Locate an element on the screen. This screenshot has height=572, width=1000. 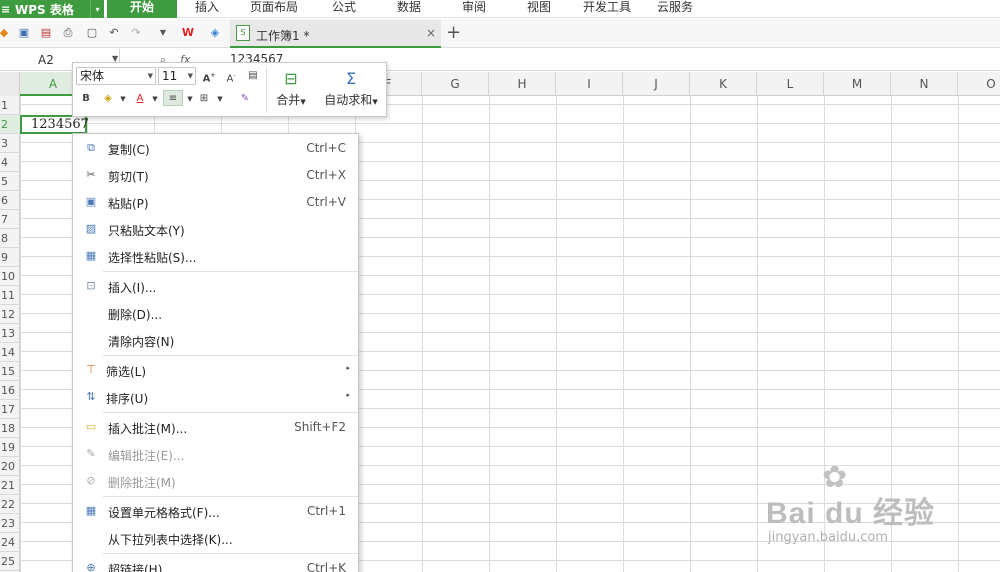
column-header-k: K is located at coordinates (723, 84).